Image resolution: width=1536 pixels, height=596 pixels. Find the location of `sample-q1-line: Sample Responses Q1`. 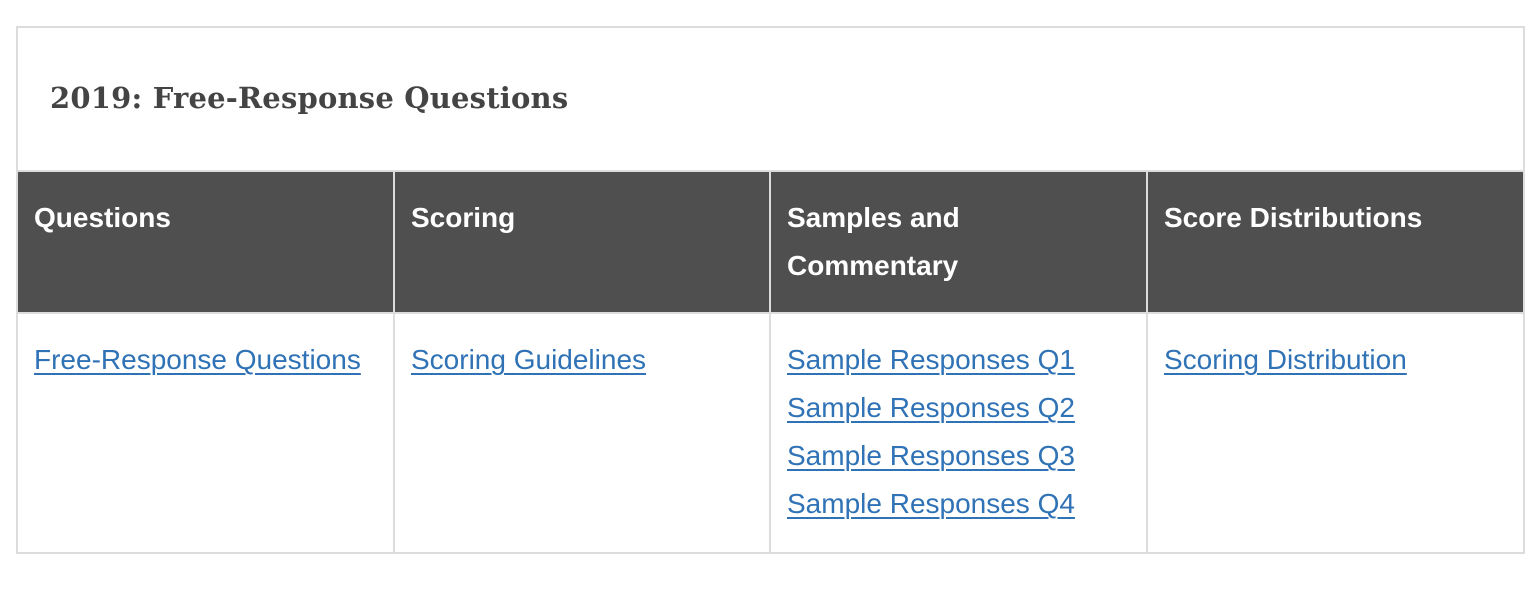

sample-q1-line: Sample Responses Q1 is located at coordinates (958, 360).